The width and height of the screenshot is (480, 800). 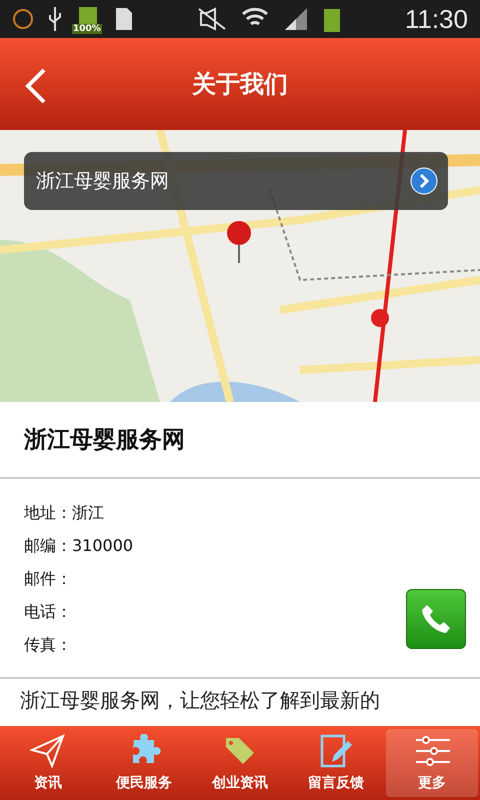 I want to click on phone-icon, so click(x=436, y=619).